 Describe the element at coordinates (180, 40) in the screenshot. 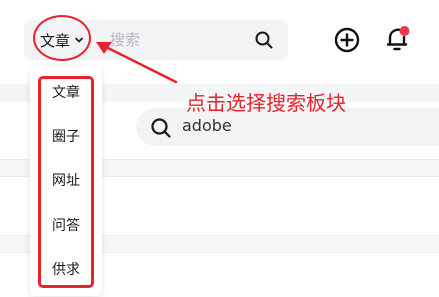

I see `search-input` at that location.